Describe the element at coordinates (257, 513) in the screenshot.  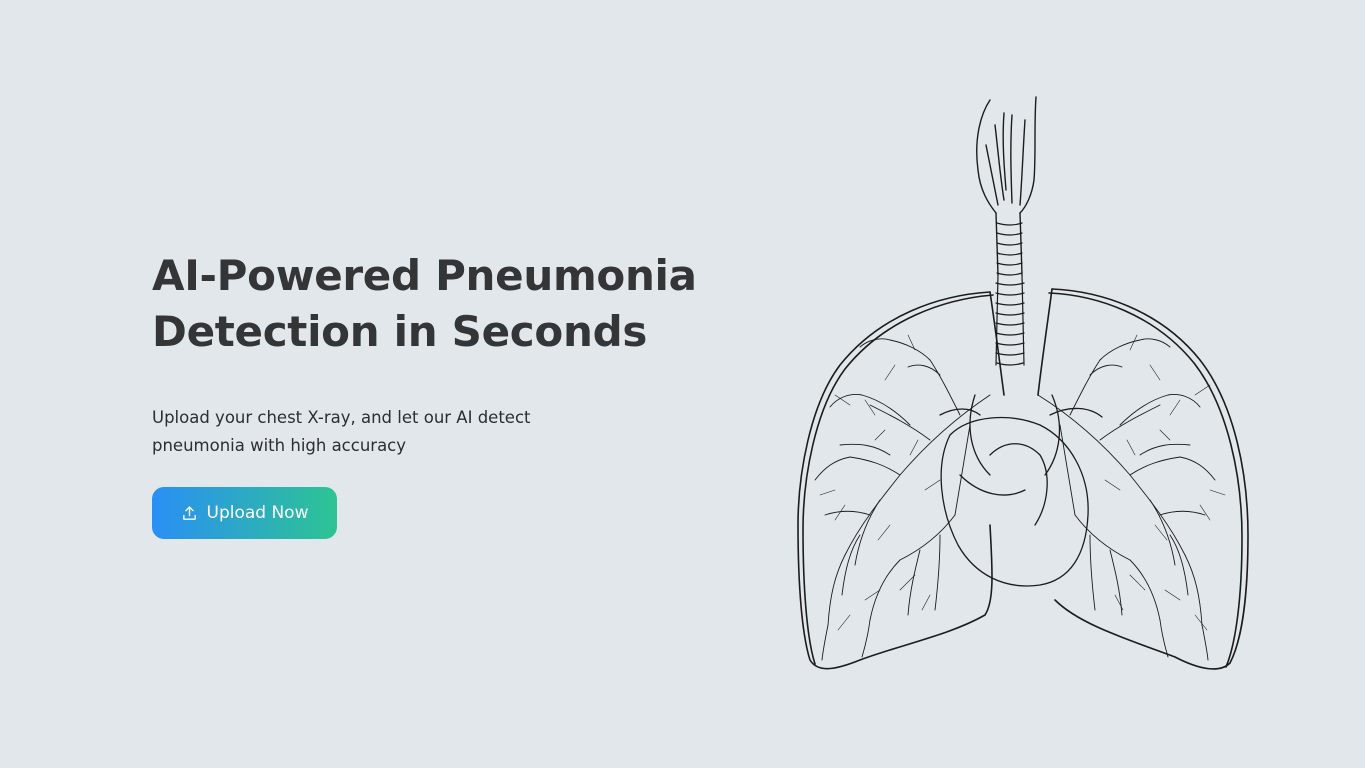
I see `upload-button-label: Upload Now` at that location.